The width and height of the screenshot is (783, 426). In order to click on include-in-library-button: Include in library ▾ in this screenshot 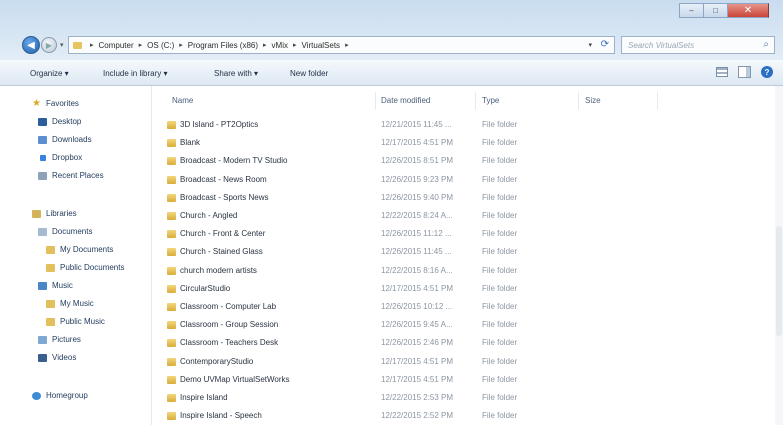, I will do `click(135, 73)`.